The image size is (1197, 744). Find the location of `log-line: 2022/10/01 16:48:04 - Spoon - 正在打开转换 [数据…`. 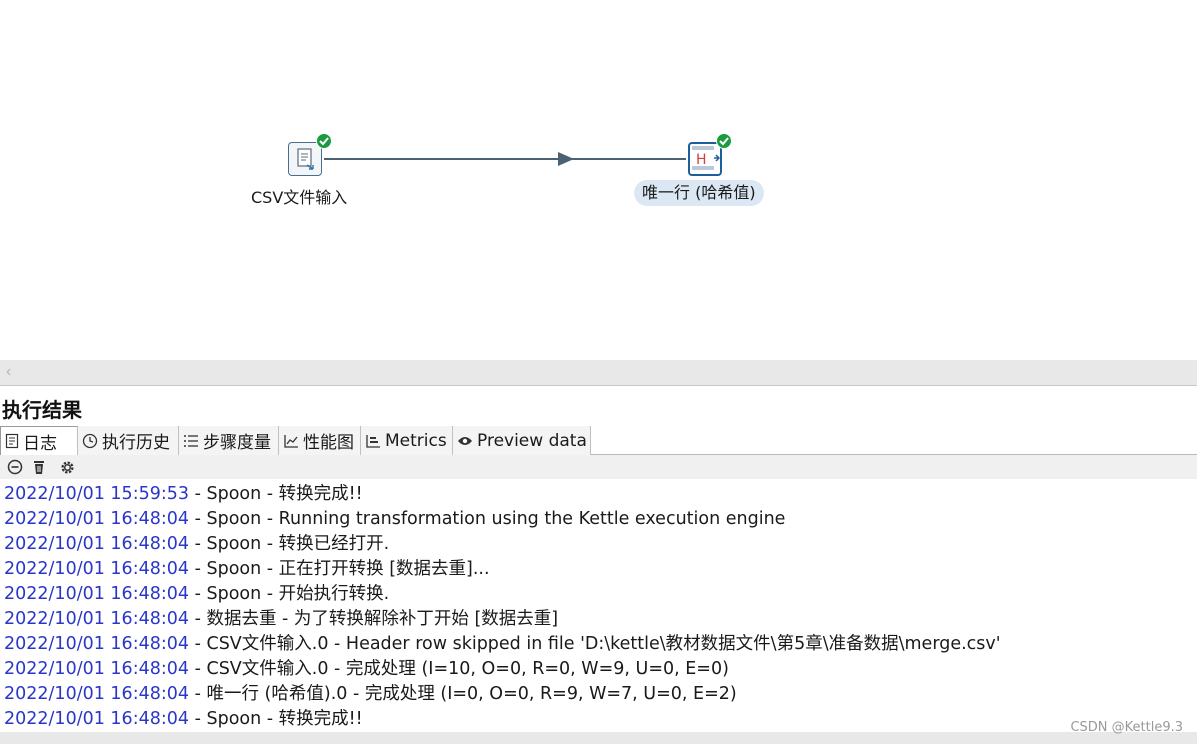

log-line: 2022/10/01 16:48:04 - Spoon - 正在打开转换 [数据… is located at coordinates (247, 569).